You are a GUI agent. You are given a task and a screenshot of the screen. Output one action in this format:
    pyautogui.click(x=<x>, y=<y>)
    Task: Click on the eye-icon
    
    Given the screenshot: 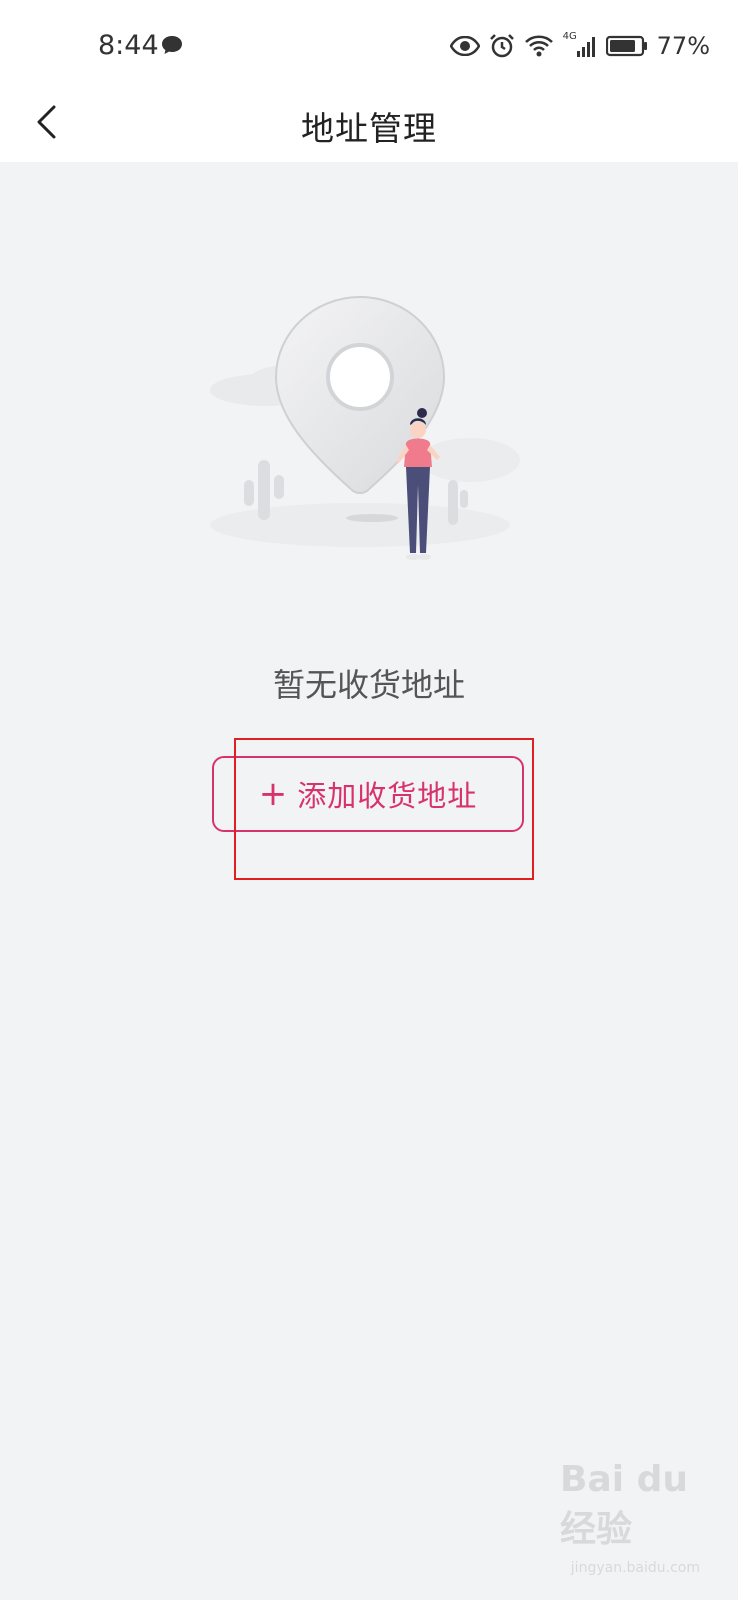 What is the action you would take?
    pyautogui.click(x=464, y=46)
    